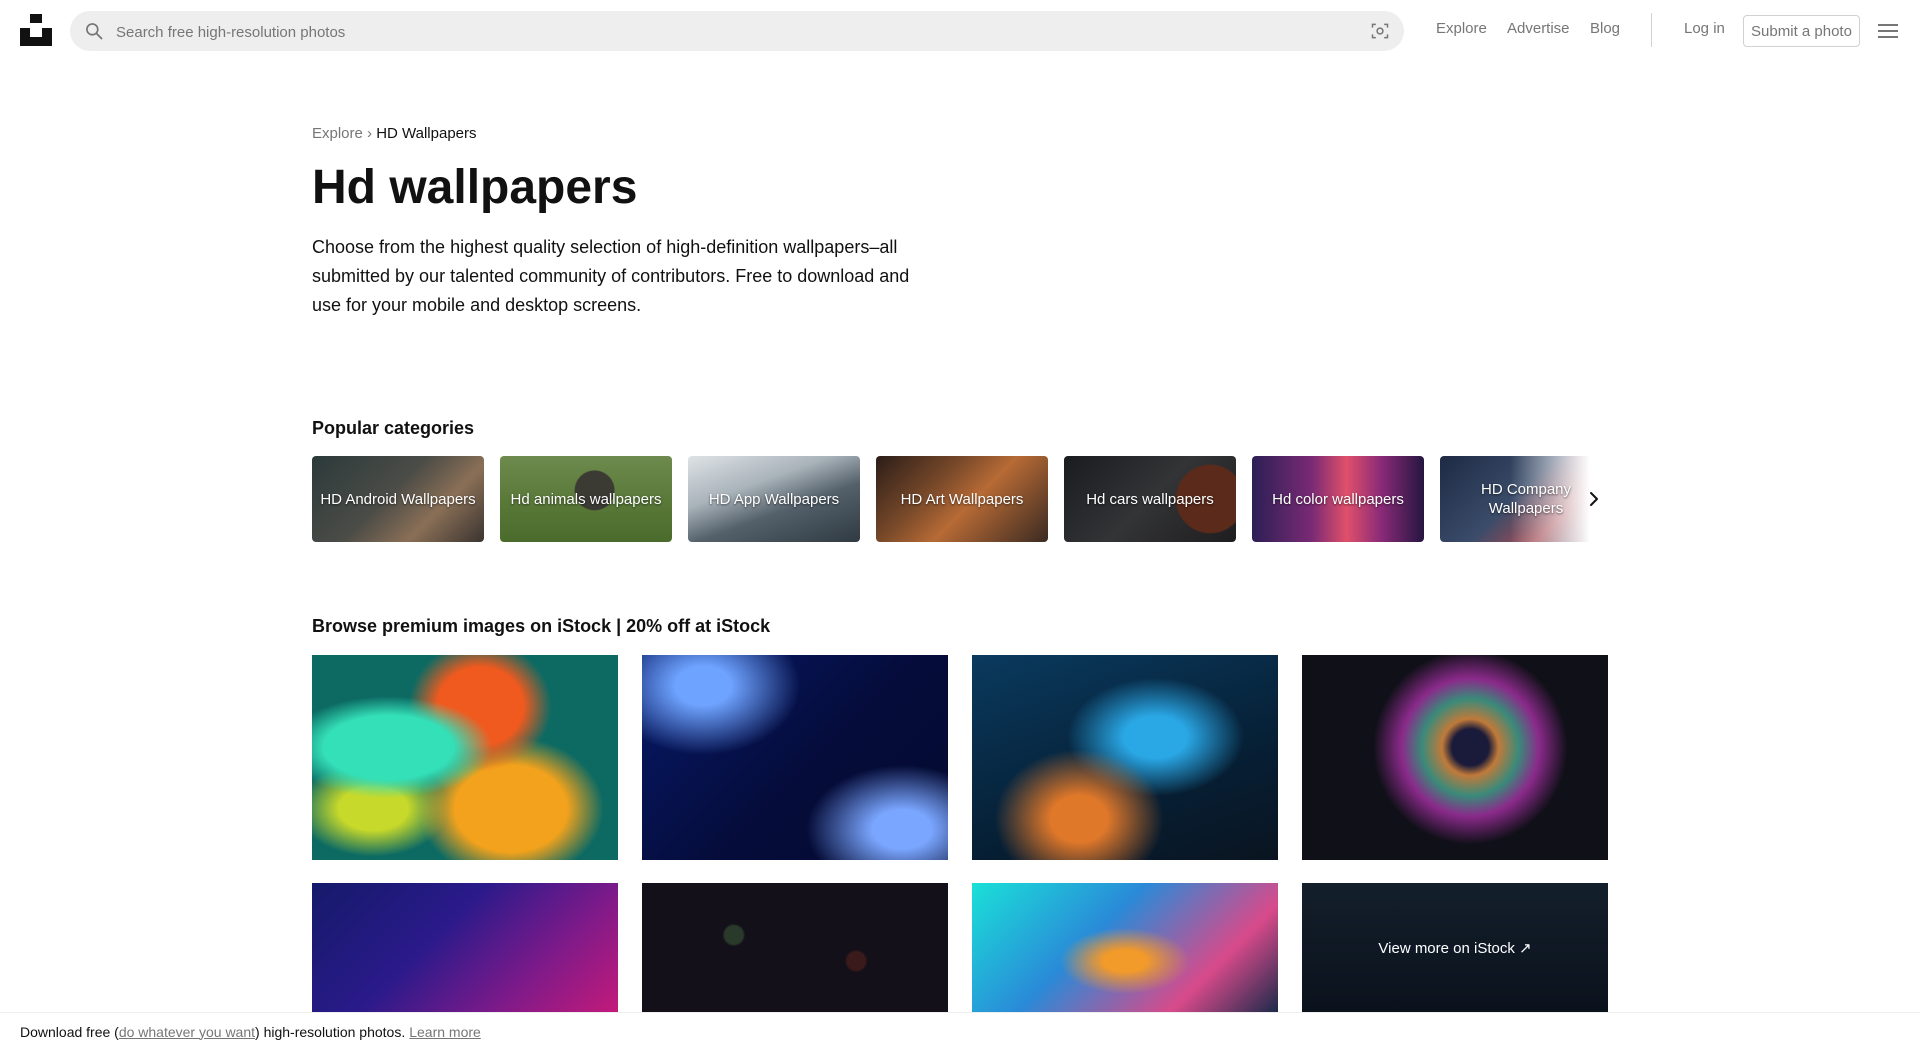 Image resolution: width=1920 pixels, height=1050 pixels. What do you see at coordinates (187, 1032) in the screenshot?
I see `do-whatever-link: do whatever you want` at bounding box center [187, 1032].